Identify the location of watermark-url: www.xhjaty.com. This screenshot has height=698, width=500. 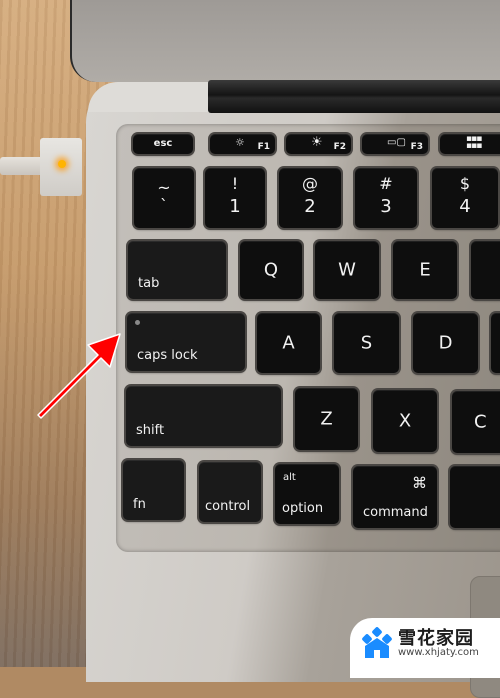
(438, 652).